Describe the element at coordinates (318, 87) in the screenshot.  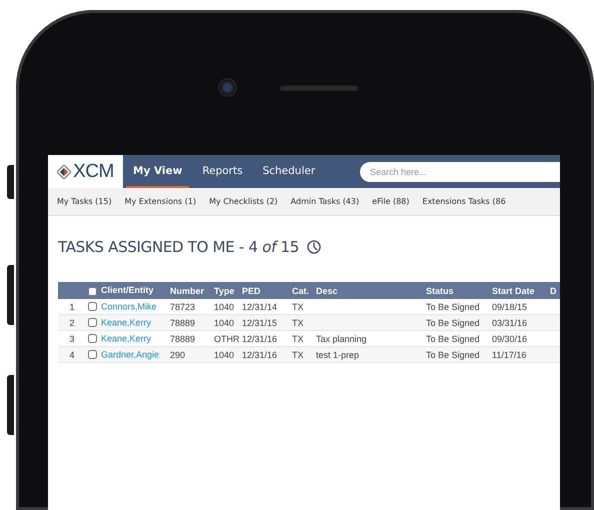
I see `speaker-icon` at that location.